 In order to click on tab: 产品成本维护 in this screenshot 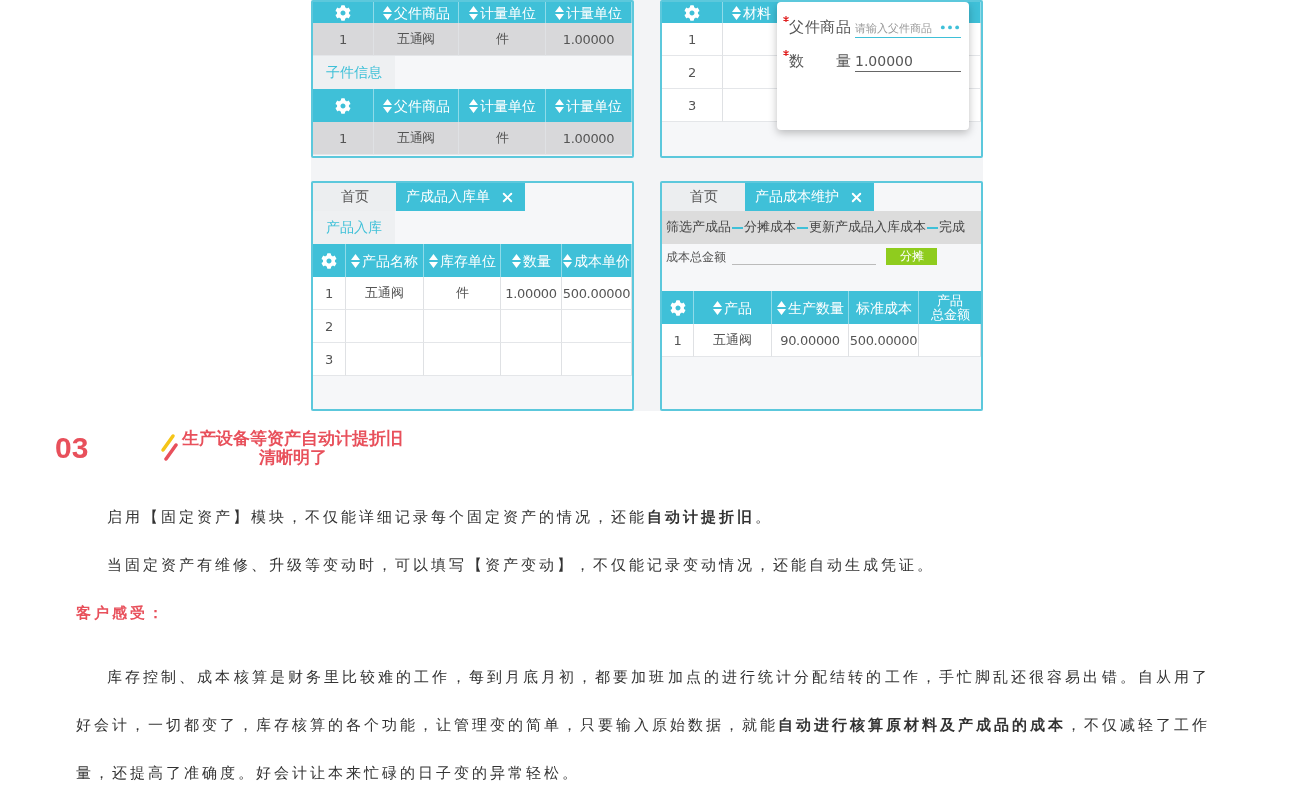, I will do `click(809, 197)`.